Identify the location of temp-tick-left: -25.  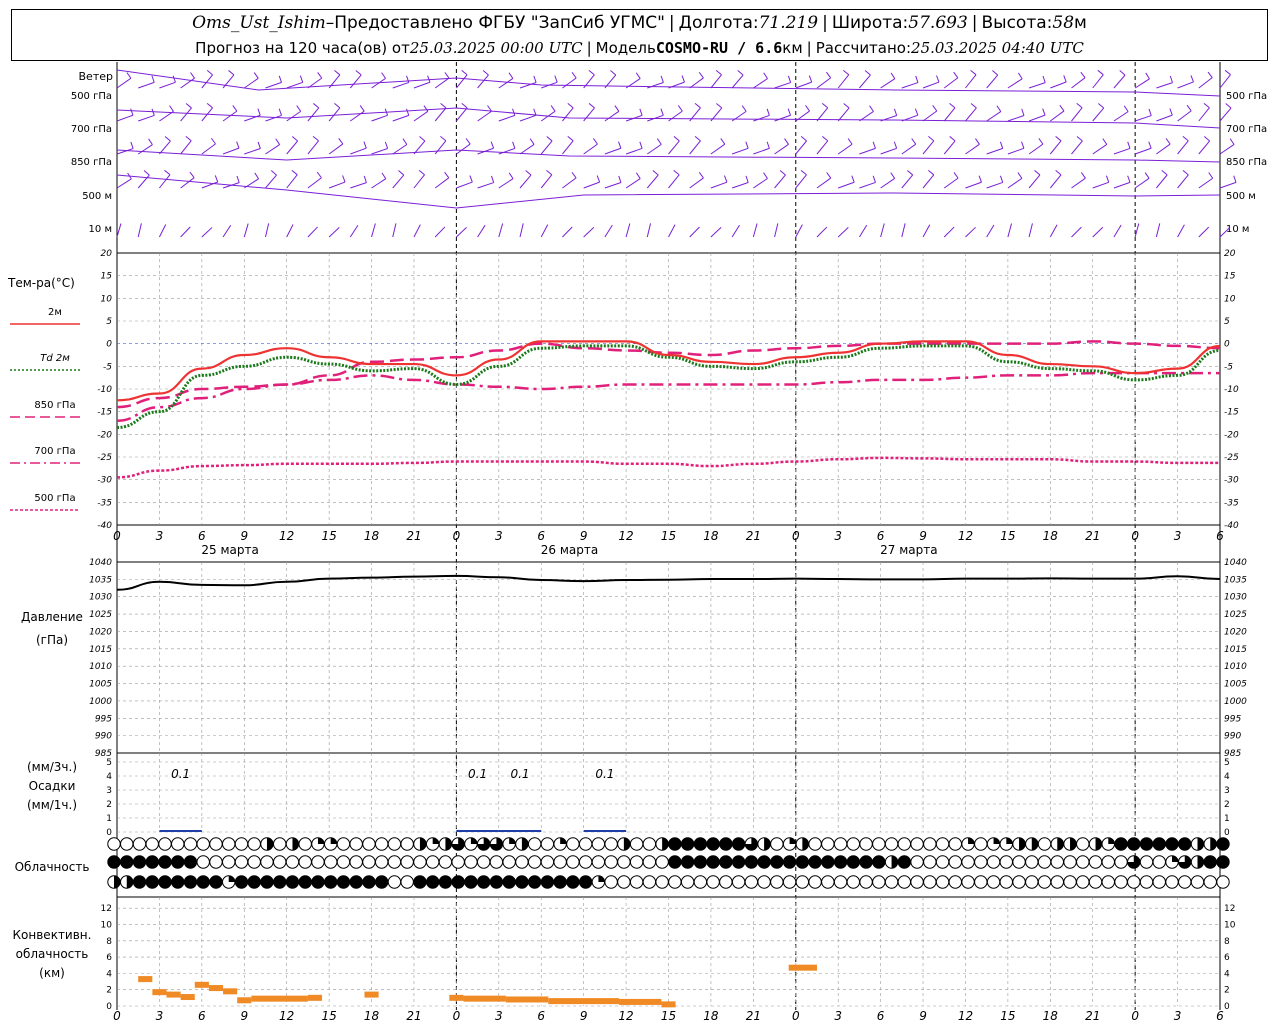
(104, 458).